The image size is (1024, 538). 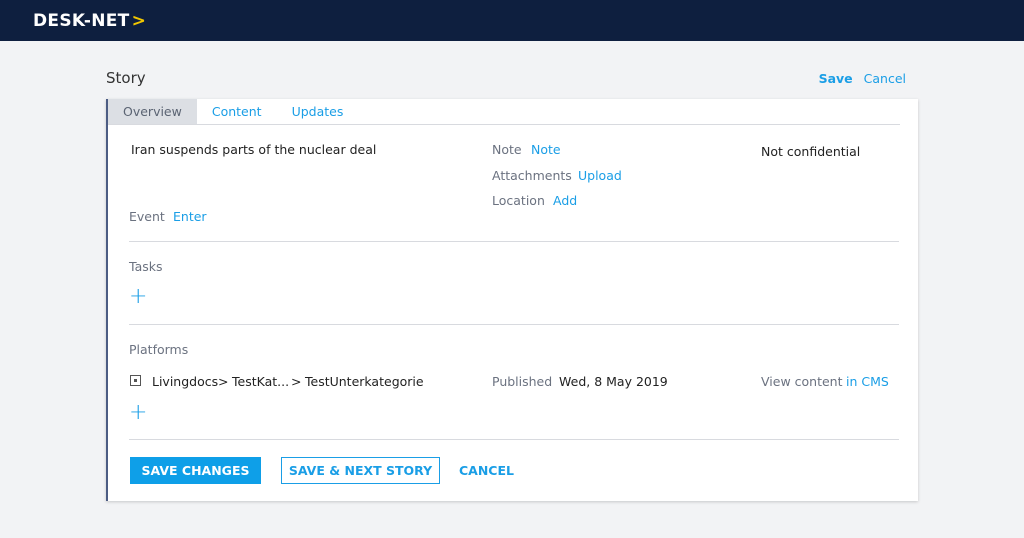 I want to click on platform-expand-icon, so click(x=135, y=380).